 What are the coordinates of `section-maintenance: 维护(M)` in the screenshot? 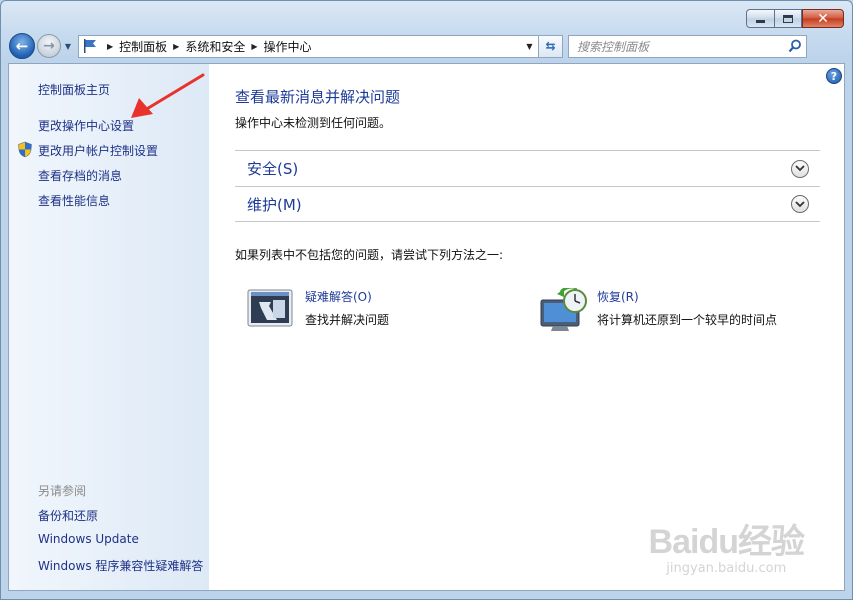 It's located at (527, 204).